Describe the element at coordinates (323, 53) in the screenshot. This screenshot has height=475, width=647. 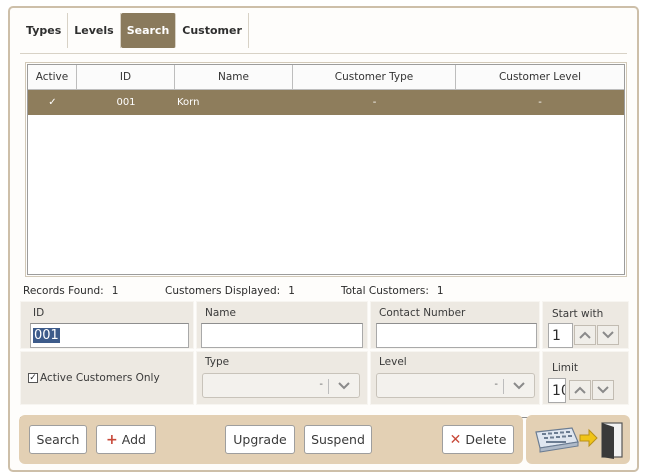
I see `tab-divider` at that location.